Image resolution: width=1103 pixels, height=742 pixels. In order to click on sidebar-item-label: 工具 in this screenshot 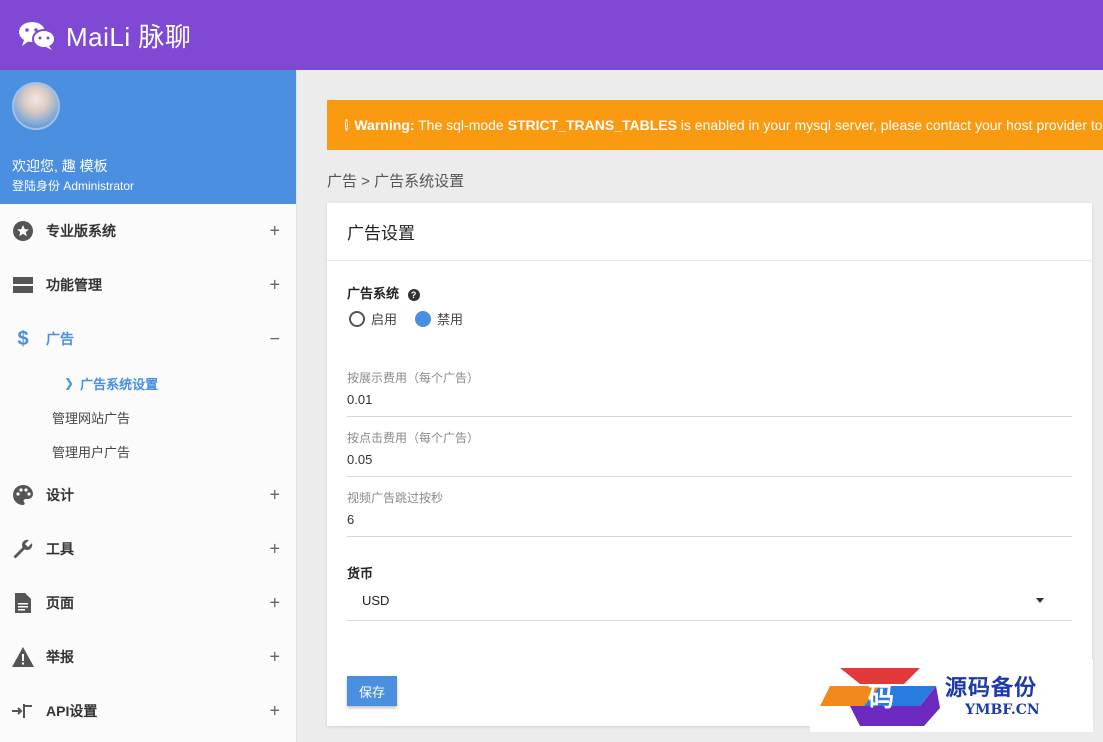, I will do `click(60, 549)`.